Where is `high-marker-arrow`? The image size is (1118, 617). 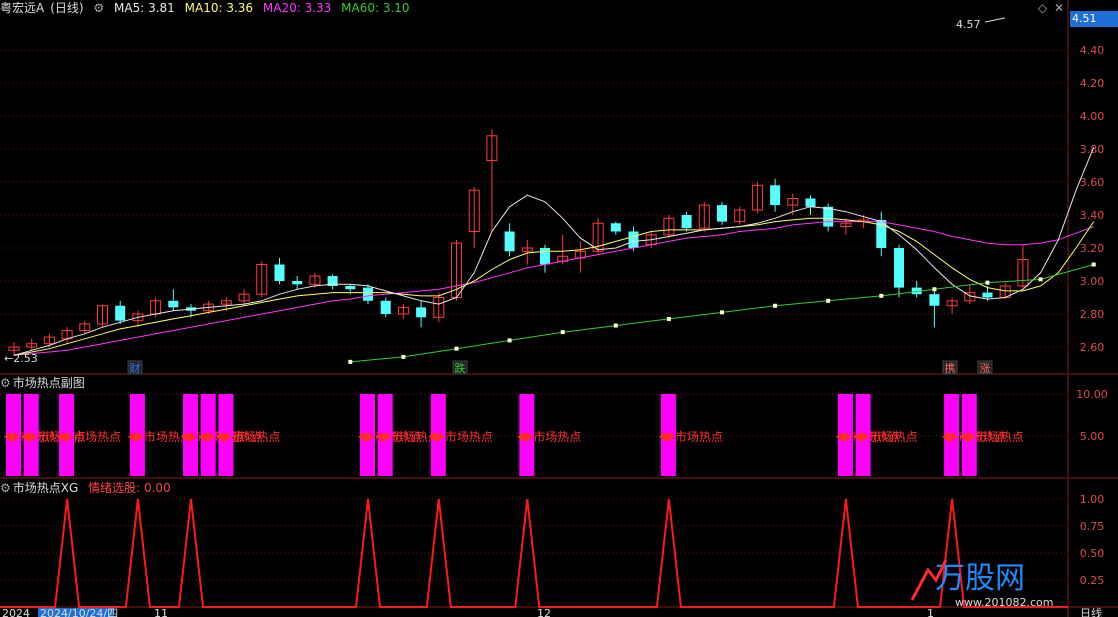 high-marker-arrow is located at coordinates (995, 20).